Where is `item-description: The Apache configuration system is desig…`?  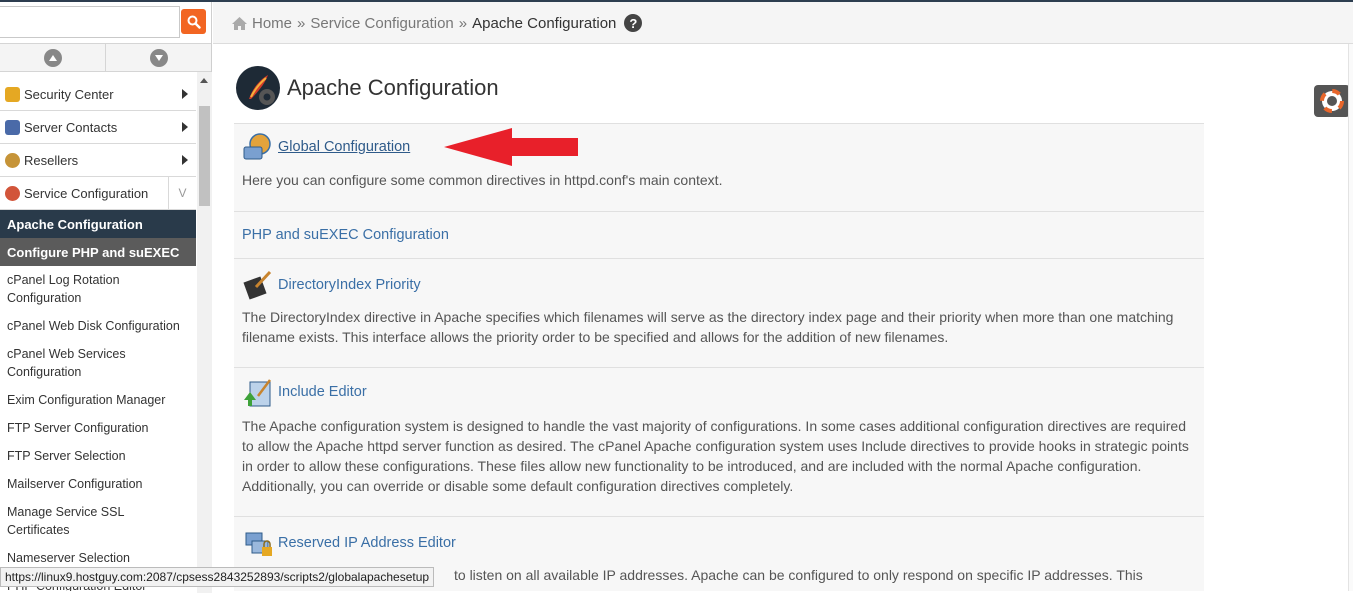
item-description: The Apache configuration system is desig… is located at coordinates (715, 456).